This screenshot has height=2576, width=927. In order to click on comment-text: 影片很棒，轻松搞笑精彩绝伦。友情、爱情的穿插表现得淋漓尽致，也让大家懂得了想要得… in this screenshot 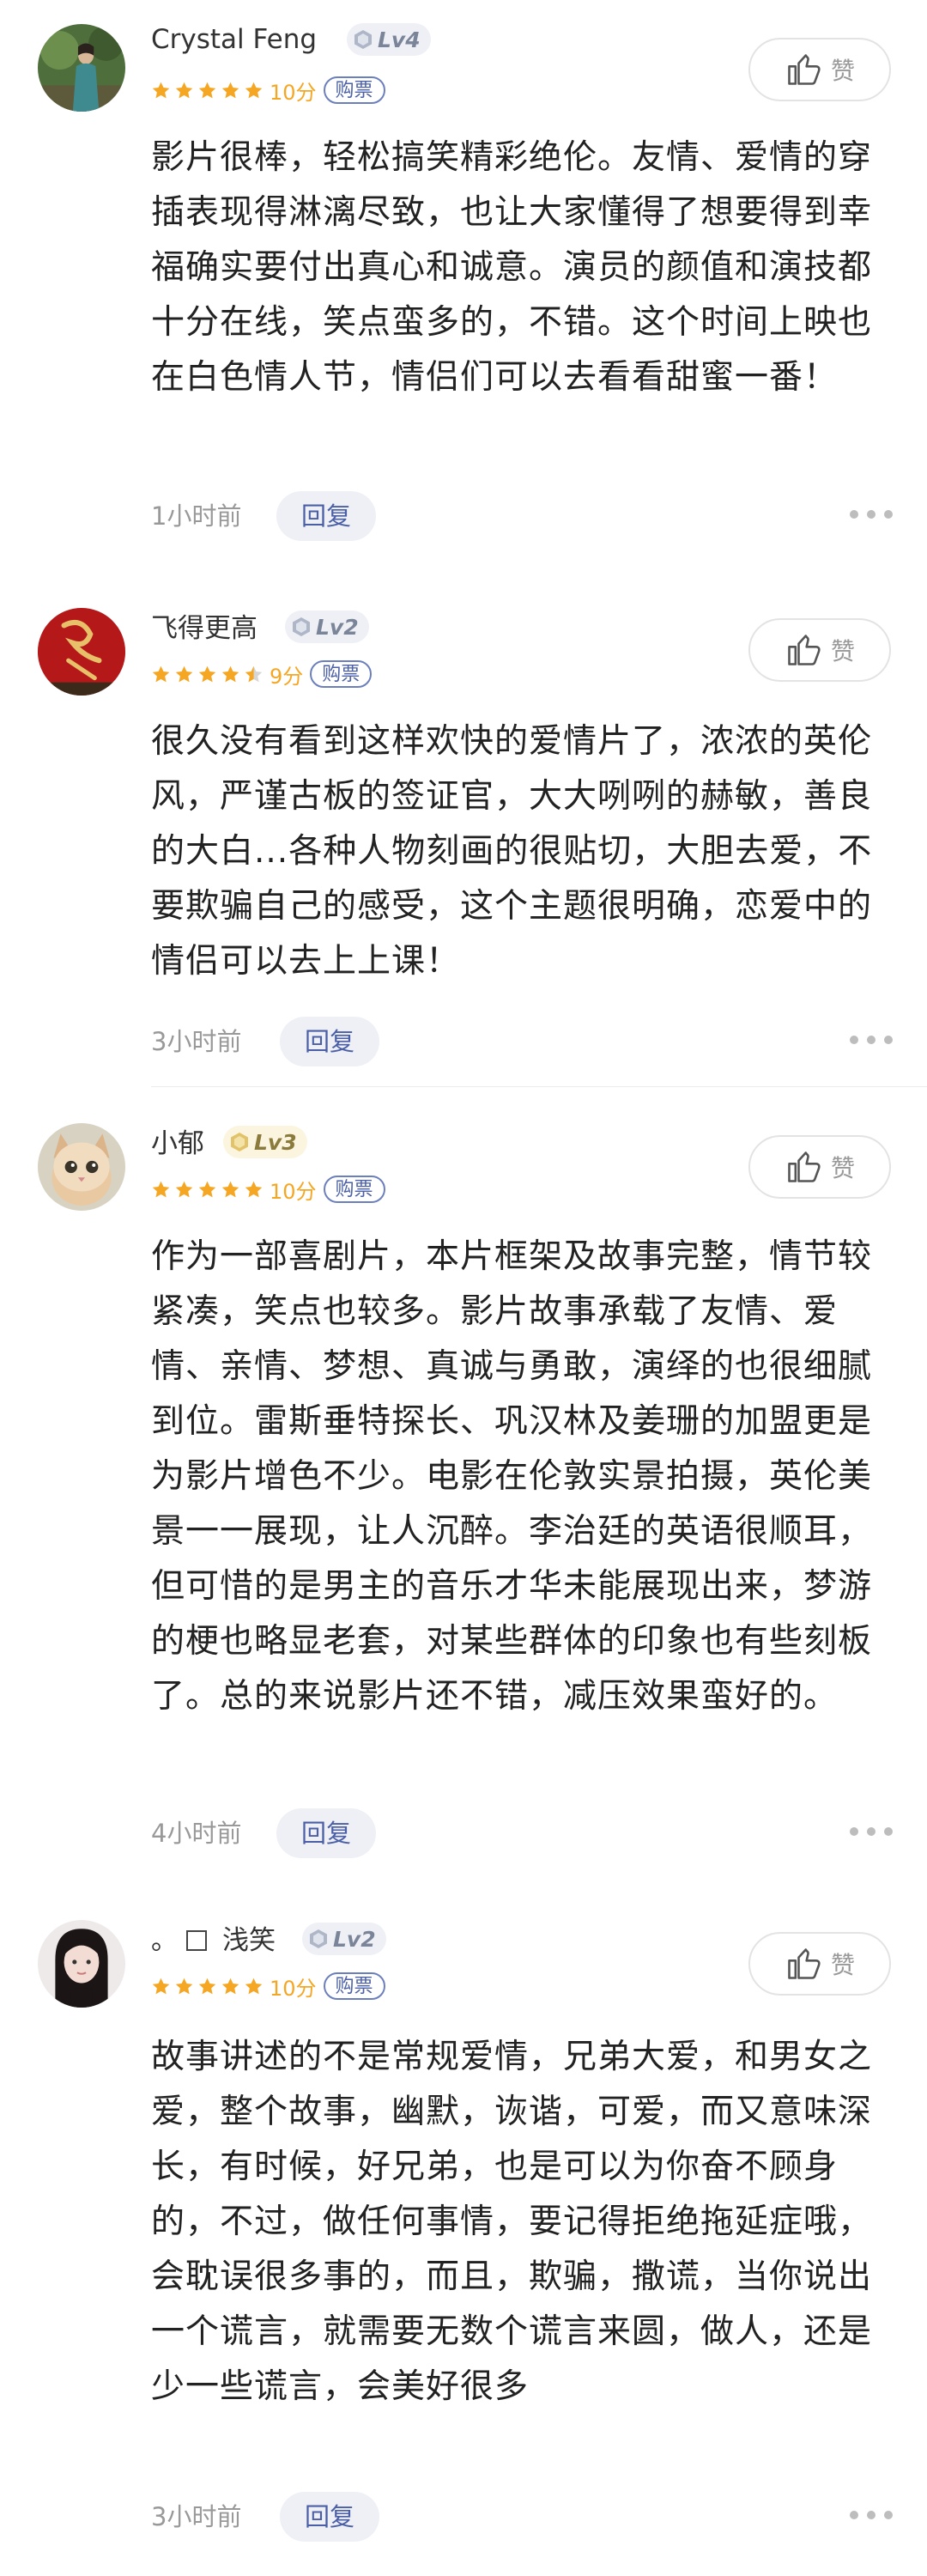, I will do `click(512, 268)`.